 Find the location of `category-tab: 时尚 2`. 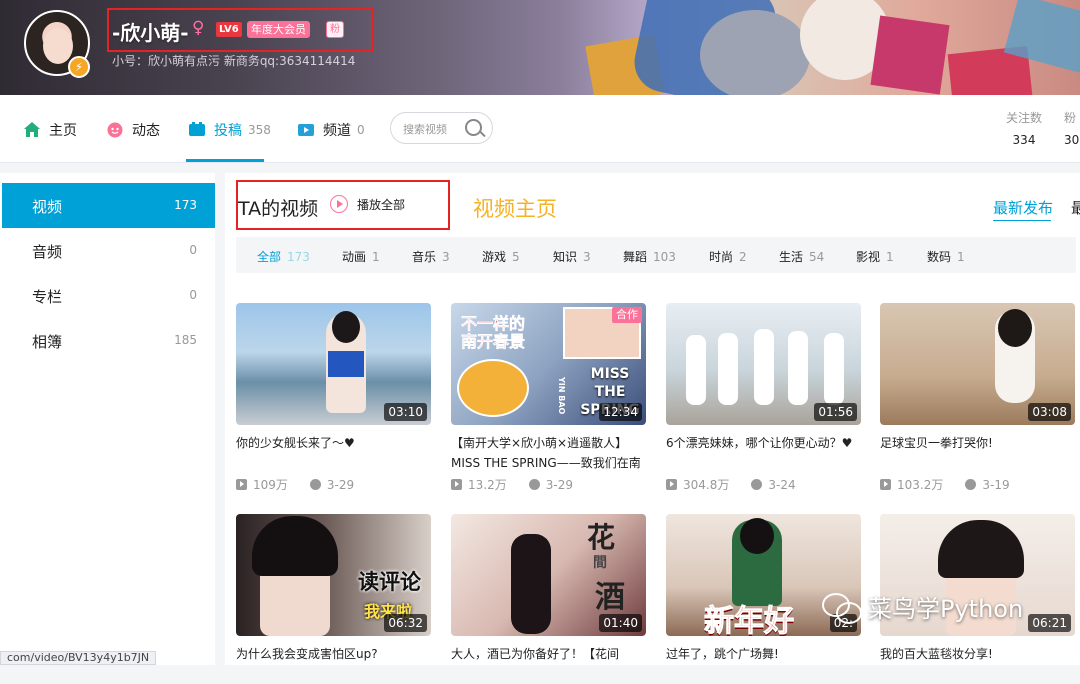

category-tab: 时尚 2 is located at coordinates (728, 256).